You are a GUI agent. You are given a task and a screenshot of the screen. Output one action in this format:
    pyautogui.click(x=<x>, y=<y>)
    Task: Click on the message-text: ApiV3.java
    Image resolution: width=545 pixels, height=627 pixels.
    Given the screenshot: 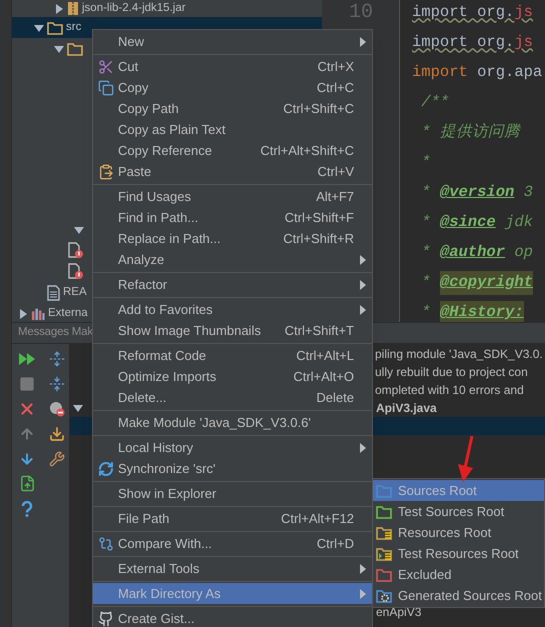 What is the action you would take?
    pyautogui.click(x=406, y=408)
    